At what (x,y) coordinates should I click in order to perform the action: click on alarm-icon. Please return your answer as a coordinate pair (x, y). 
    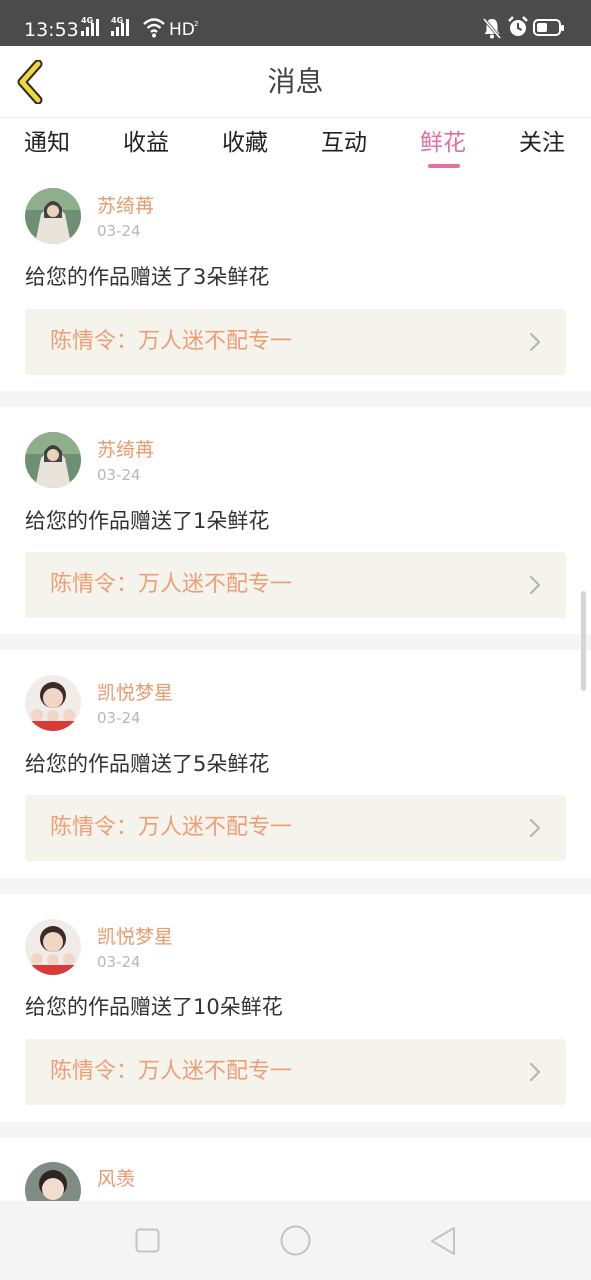
    Looking at the image, I should click on (518, 26).